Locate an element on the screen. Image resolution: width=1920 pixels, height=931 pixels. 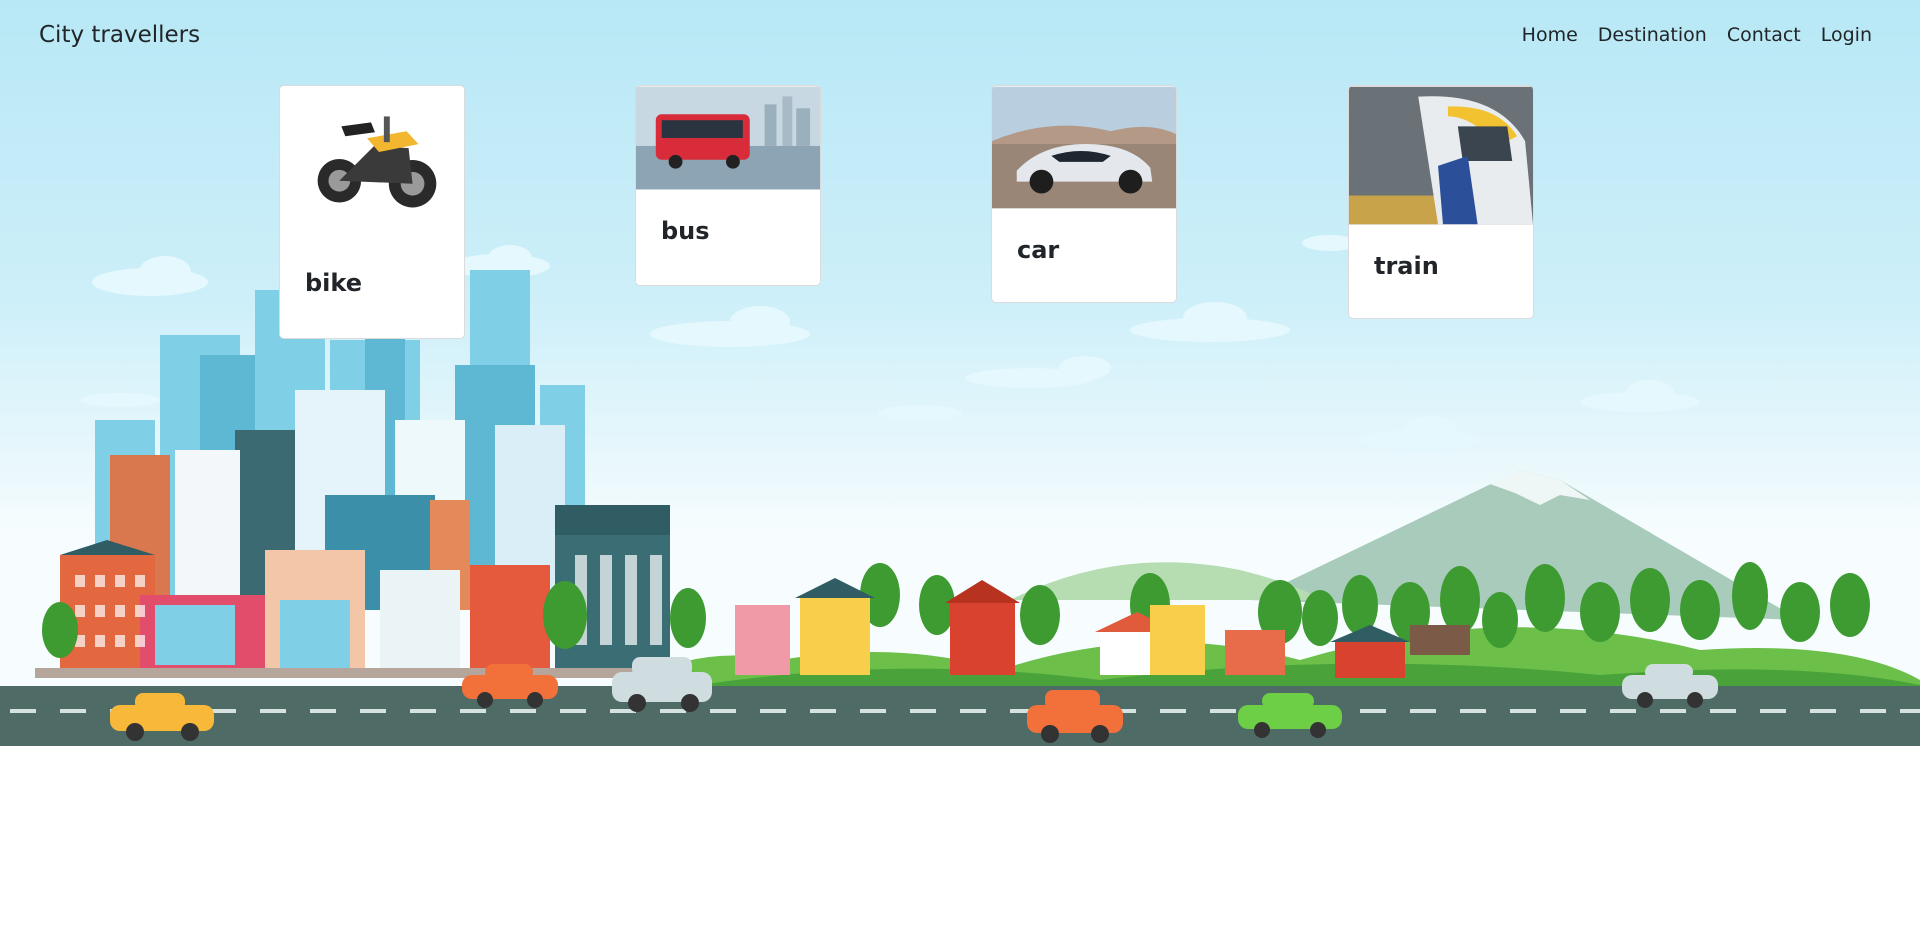
card-bike: bike is located at coordinates (372, 212).